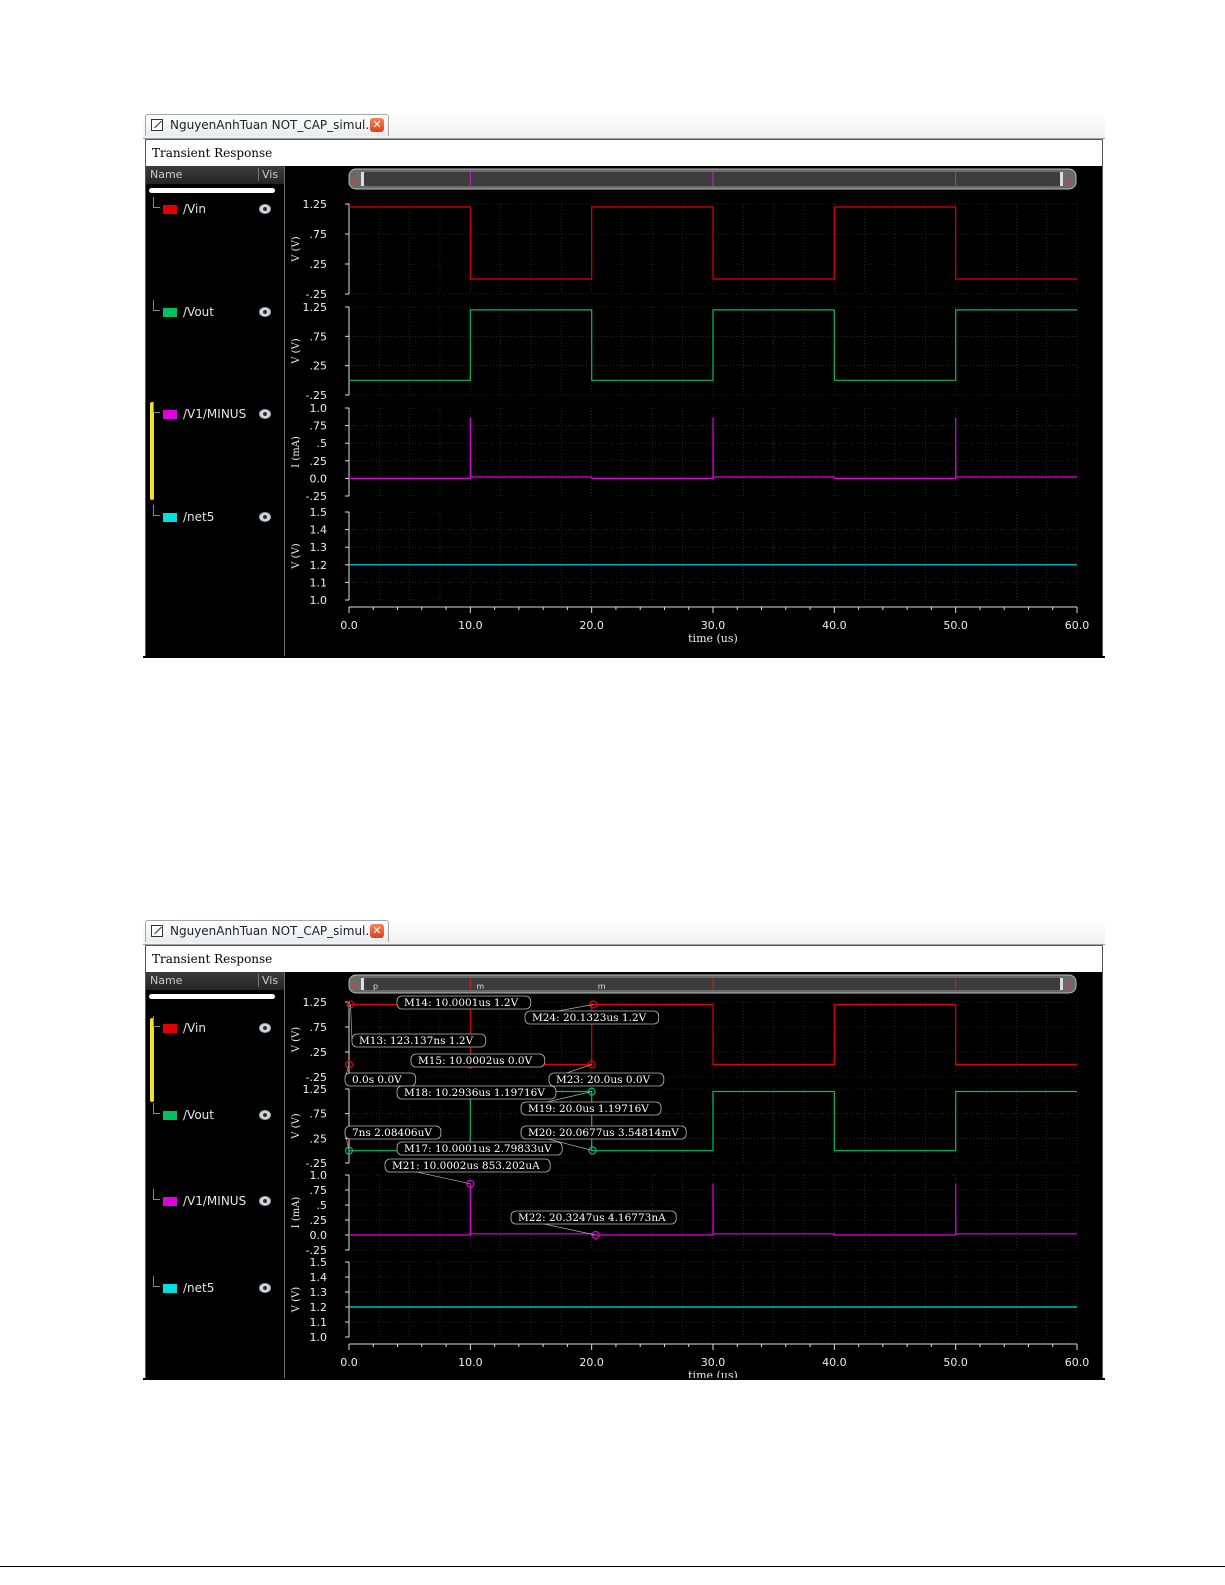  I want to click on y-axis-label: I (mA), so click(296, 1213).